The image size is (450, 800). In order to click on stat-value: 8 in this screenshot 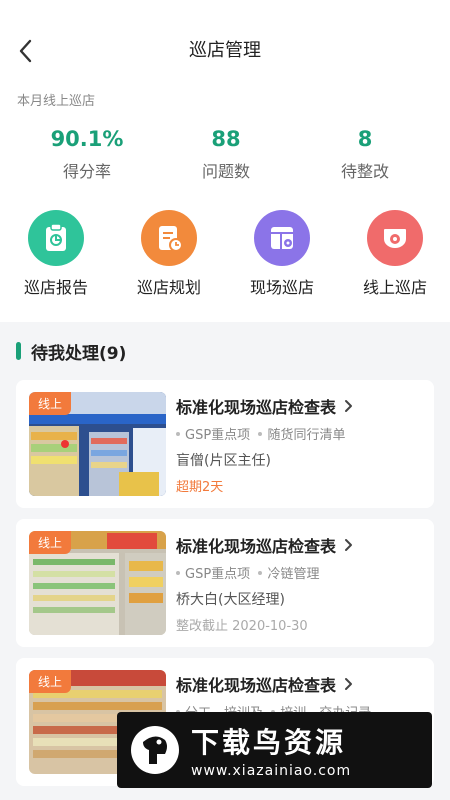, I will do `click(365, 139)`.